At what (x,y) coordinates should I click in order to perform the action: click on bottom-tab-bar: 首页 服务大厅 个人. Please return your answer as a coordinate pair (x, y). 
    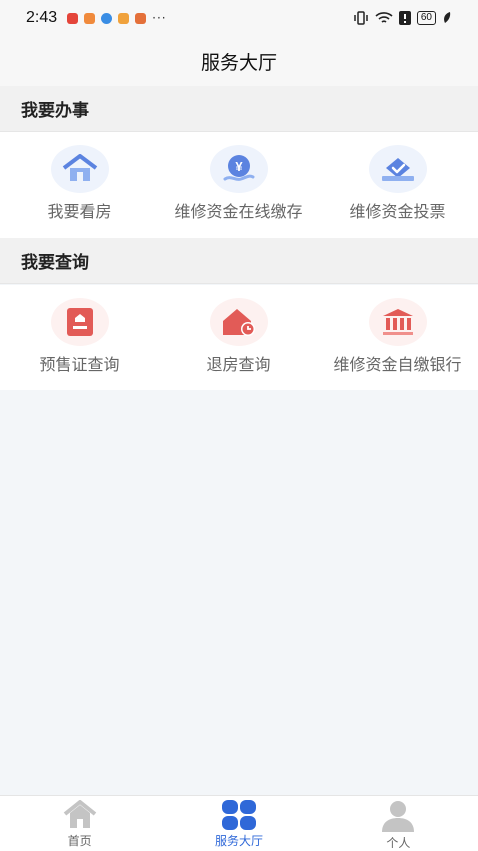
    Looking at the image, I should click on (239, 823).